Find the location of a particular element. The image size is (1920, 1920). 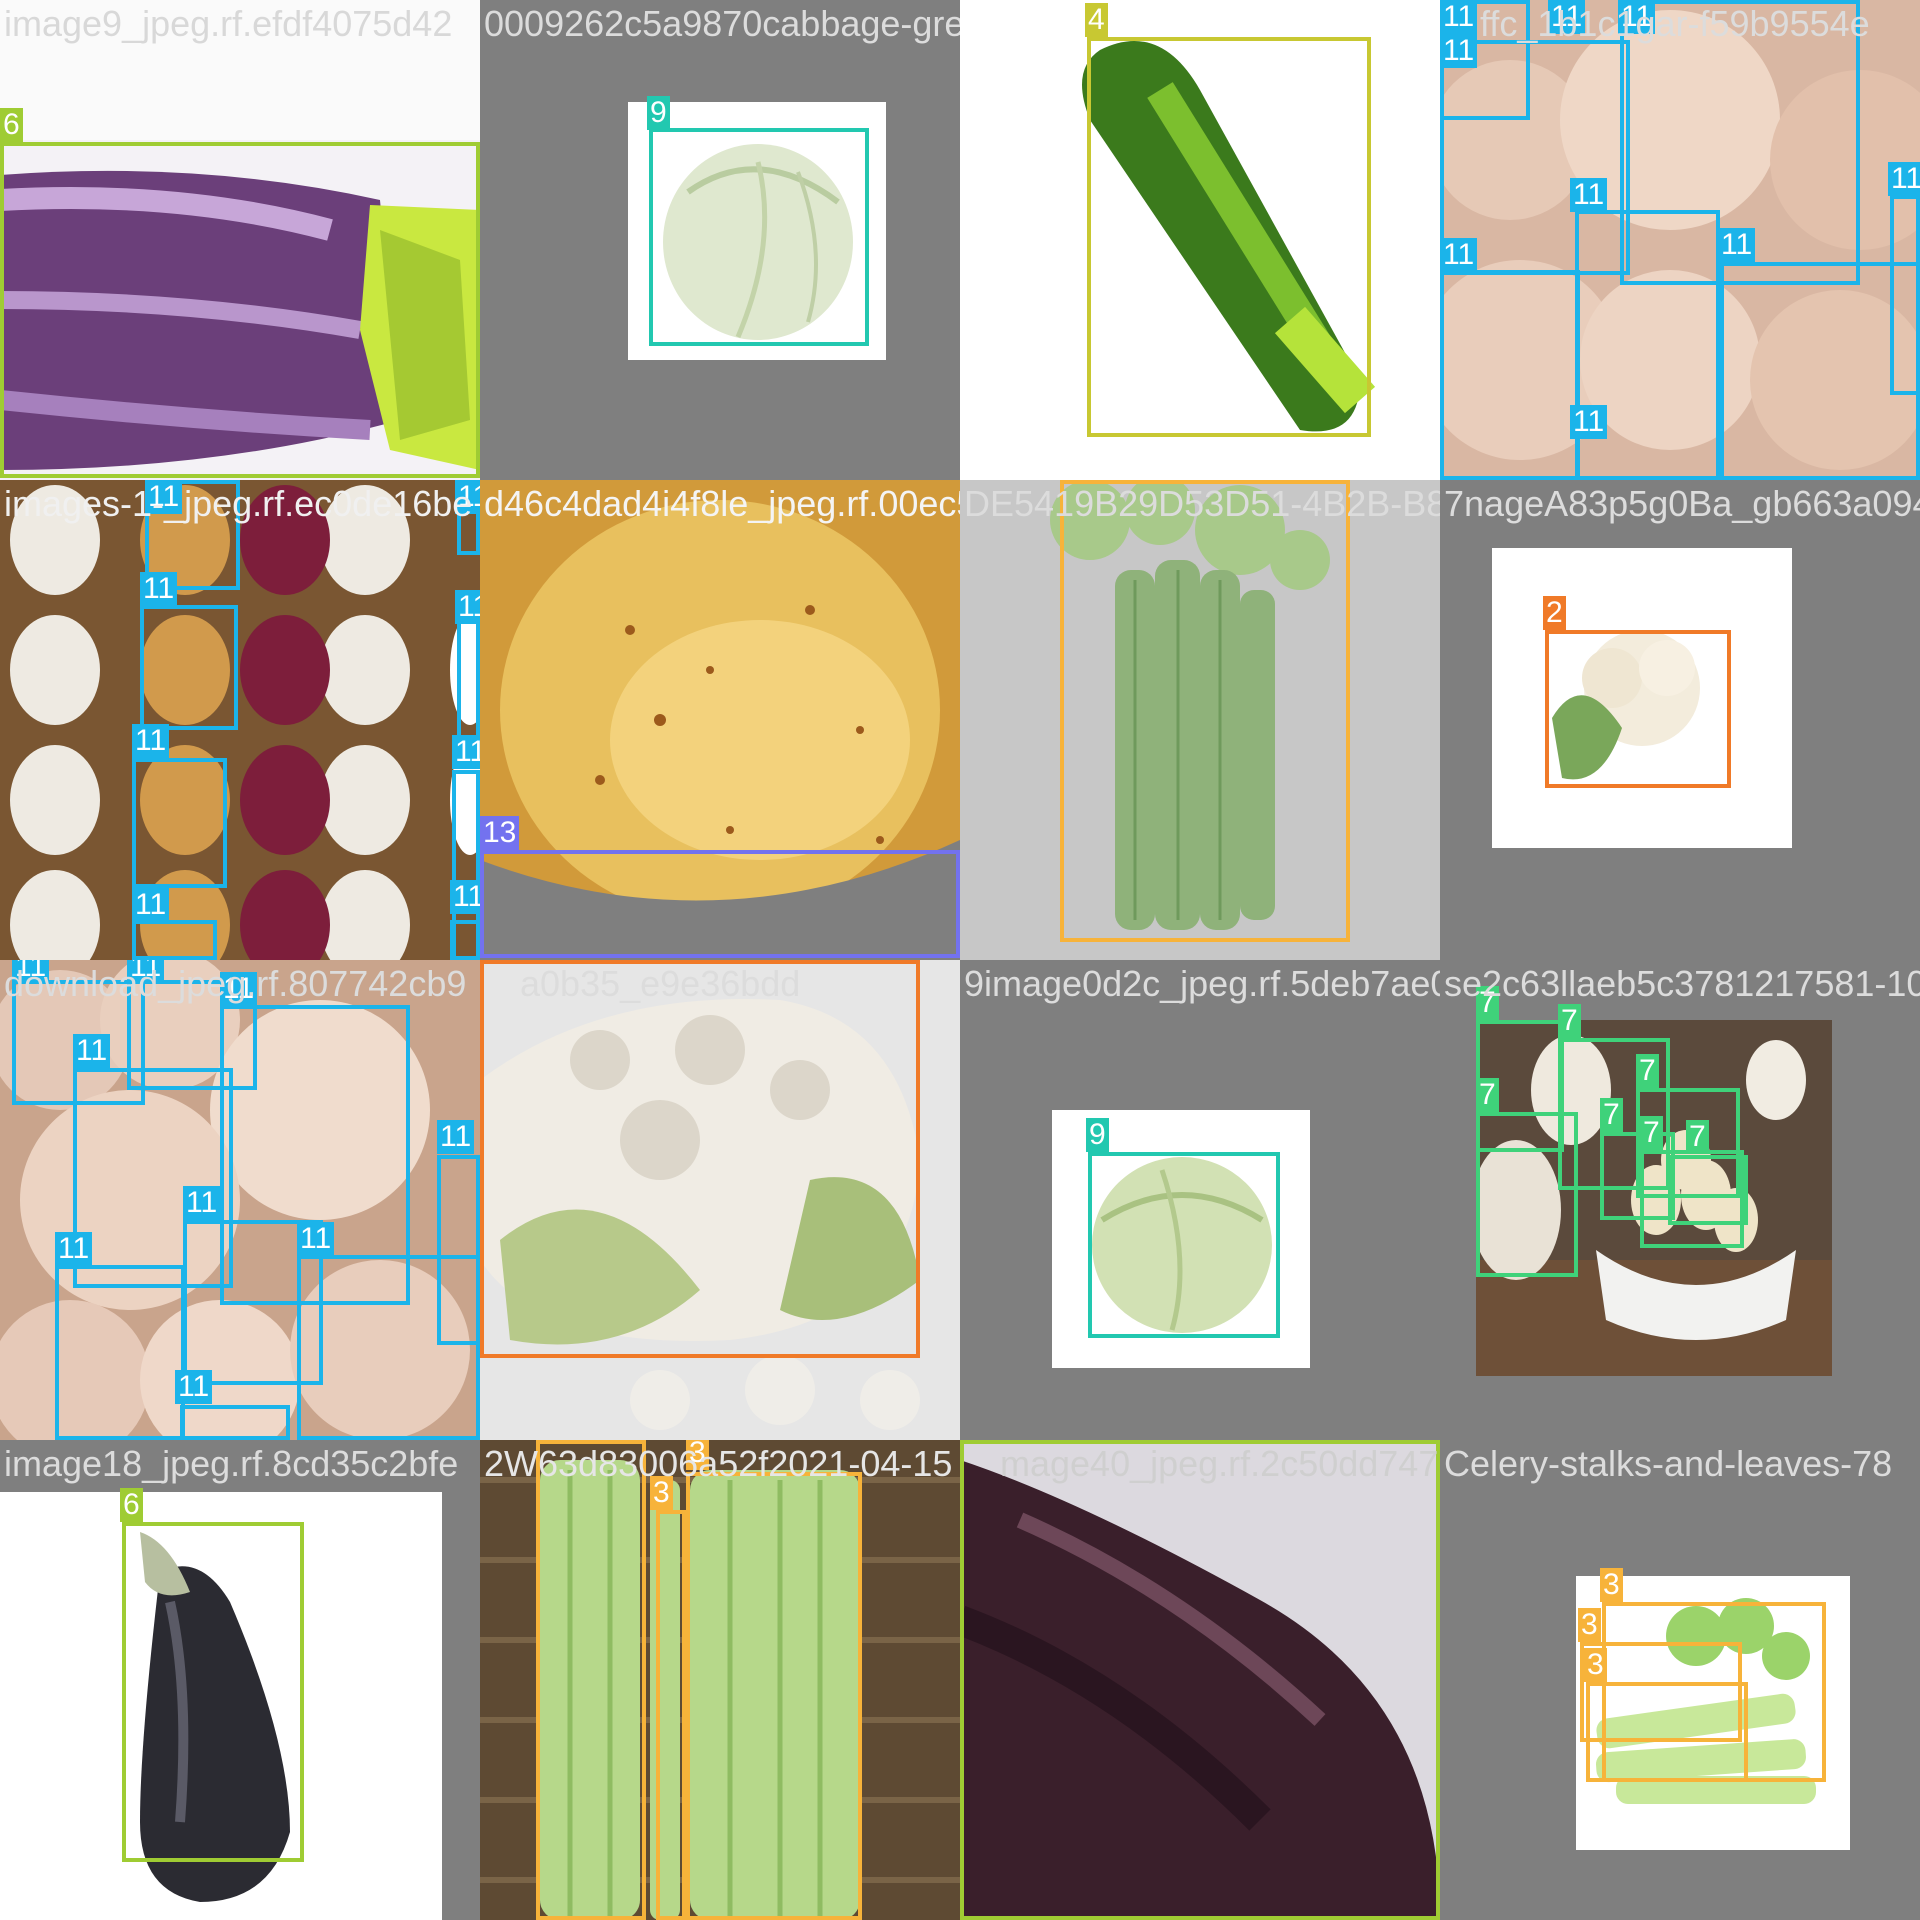

tile-filename: mage40_jpeg.rf.2c50dd747 is located at coordinates (1219, 1463).